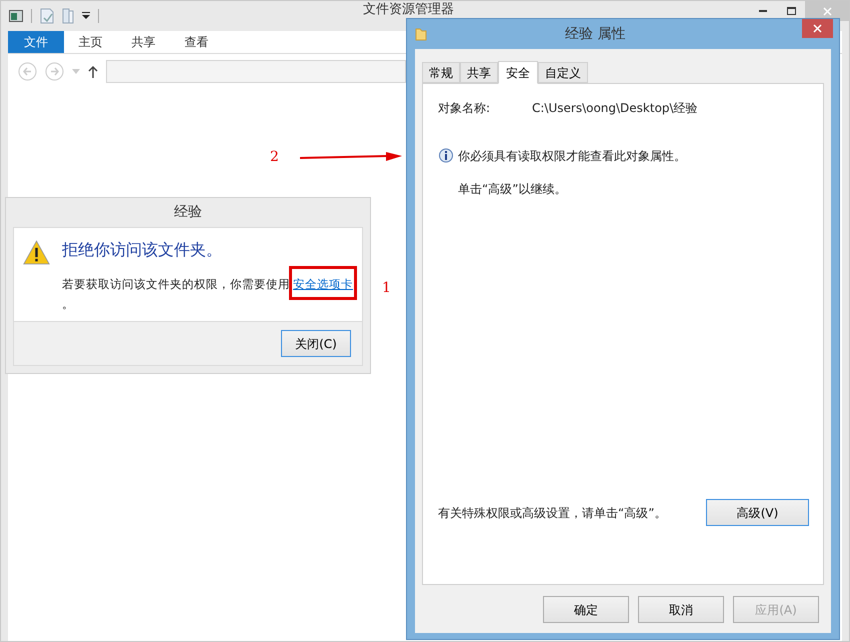 The height and width of the screenshot is (642, 850). I want to click on error-heading: 拒绝你访问该文件夹。, so click(142, 250).